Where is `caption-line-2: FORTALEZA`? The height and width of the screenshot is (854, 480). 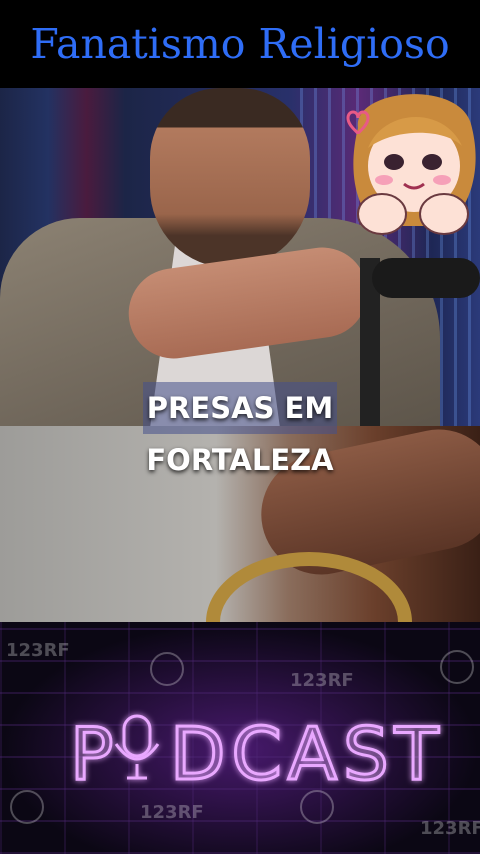
caption-line-2: FORTALEZA is located at coordinates (240, 460).